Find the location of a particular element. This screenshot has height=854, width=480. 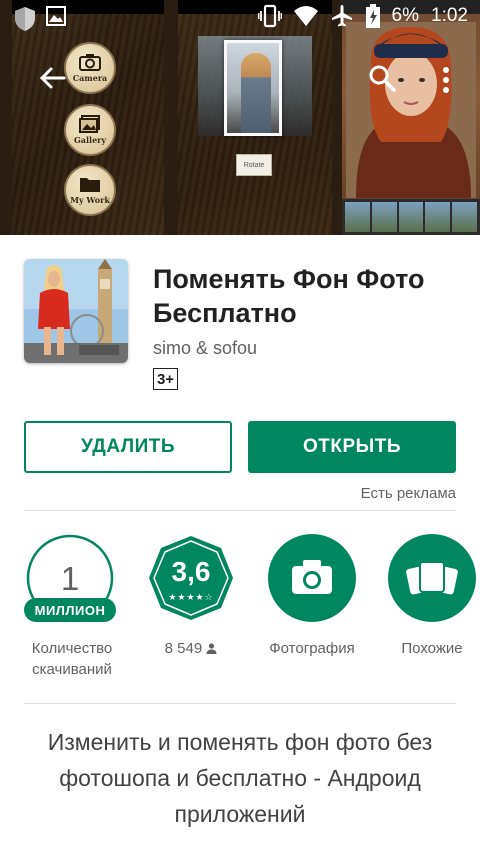

rating-count: 8 549 is located at coordinates (191, 648).